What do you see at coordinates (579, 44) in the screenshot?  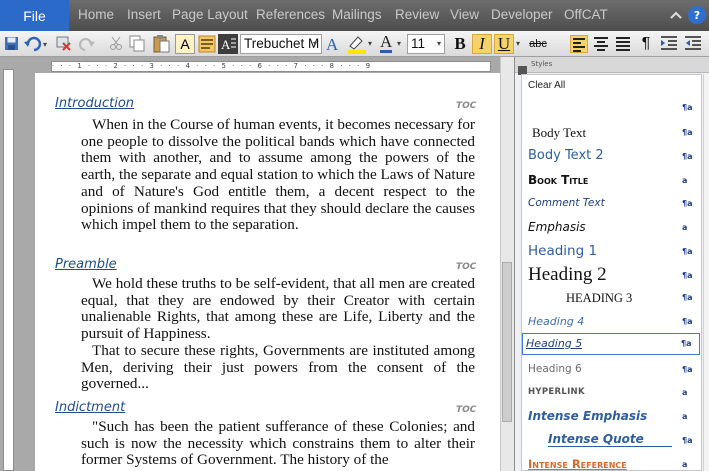 I see `align-left-button` at bounding box center [579, 44].